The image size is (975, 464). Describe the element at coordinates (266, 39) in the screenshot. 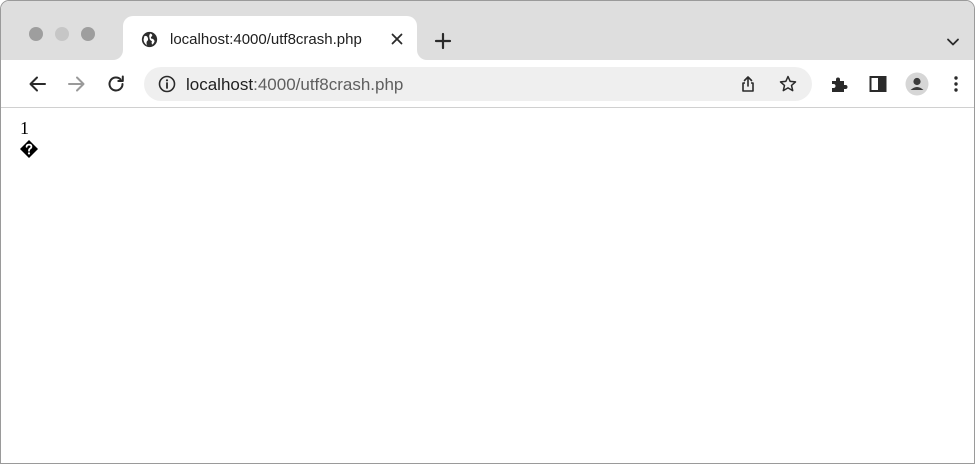

I see `tab-title: localhost:4000/utf8crash.php` at that location.